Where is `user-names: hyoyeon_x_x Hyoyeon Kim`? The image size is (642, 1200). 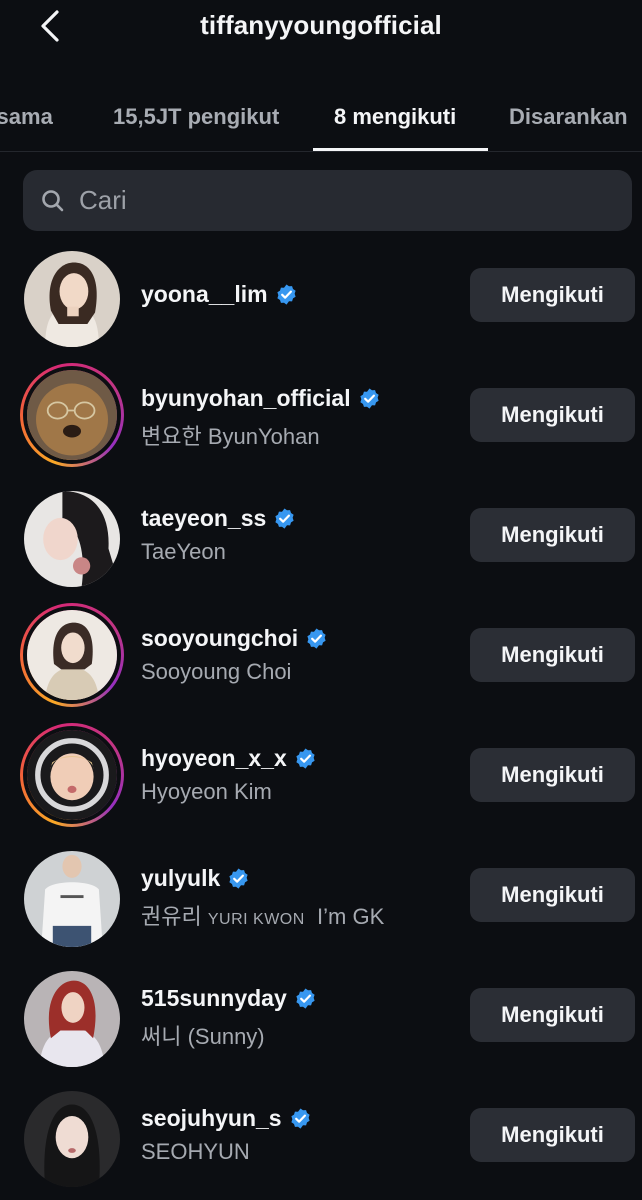
user-names: hyoyeon_x_x Hyoyeon Kim is located at coordinates (229, 775).